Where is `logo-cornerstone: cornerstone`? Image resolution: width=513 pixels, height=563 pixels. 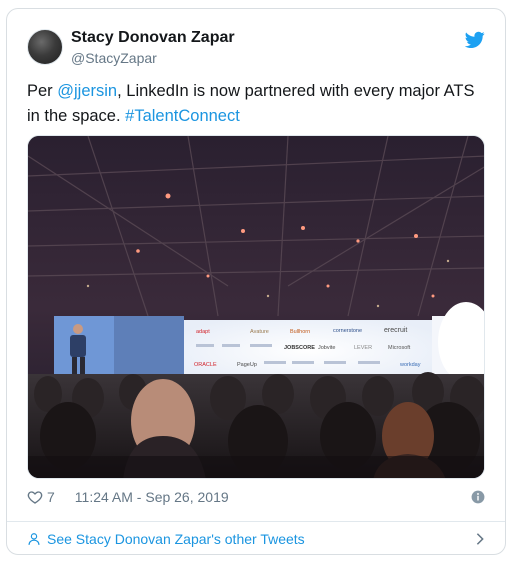
logo-cornerstone: cornerstone is located at coordinates (347, 331).